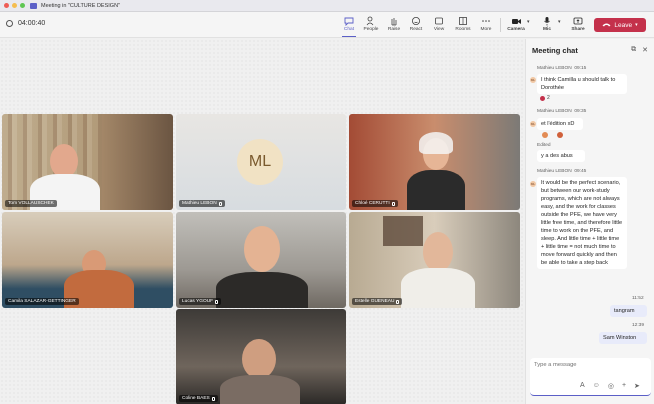  I want to click on mic-button: Mic, so click(547, 25).